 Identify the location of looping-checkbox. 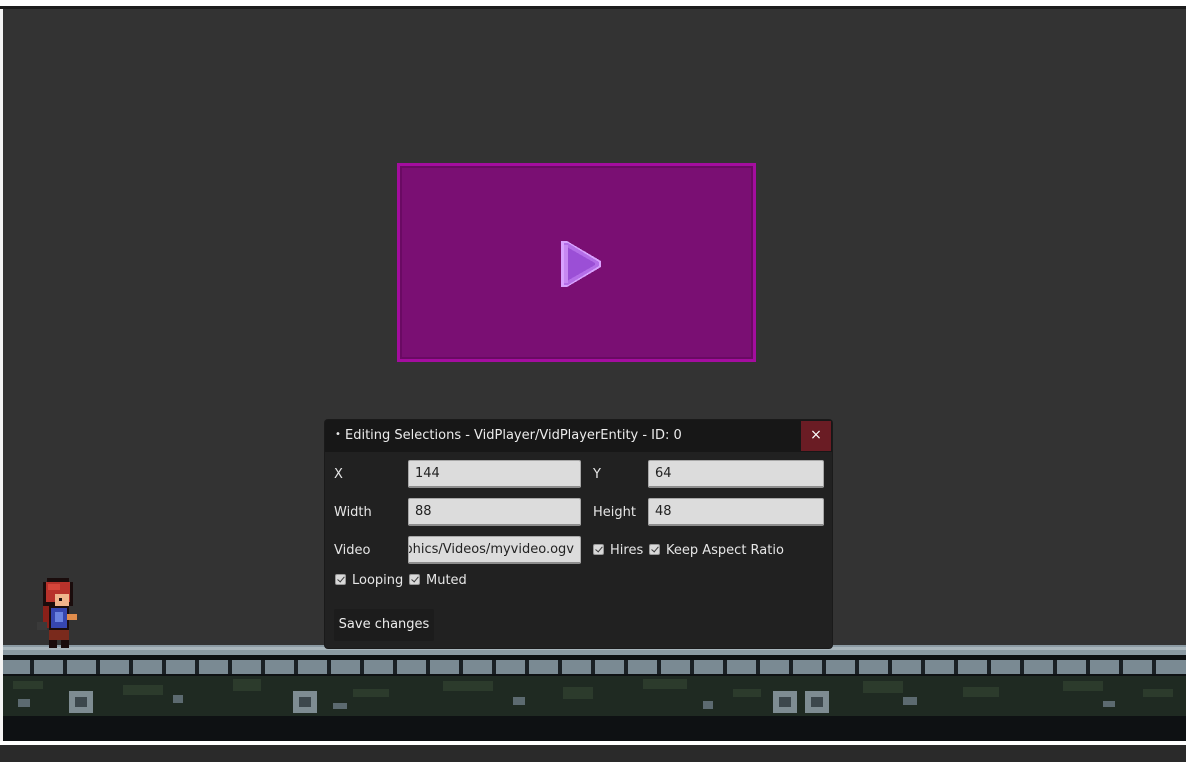
(340, 579).